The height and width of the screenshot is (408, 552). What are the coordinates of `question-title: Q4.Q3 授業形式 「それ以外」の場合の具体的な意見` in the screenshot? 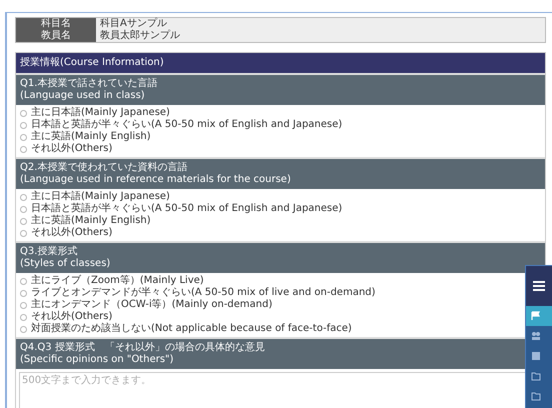 It's located at (142, 348).